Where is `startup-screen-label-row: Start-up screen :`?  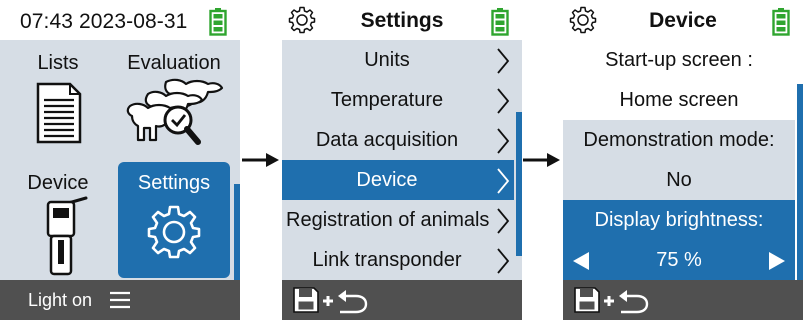 startup-screen-label-row: Start-up screen : is located at coordinates (679, 60).